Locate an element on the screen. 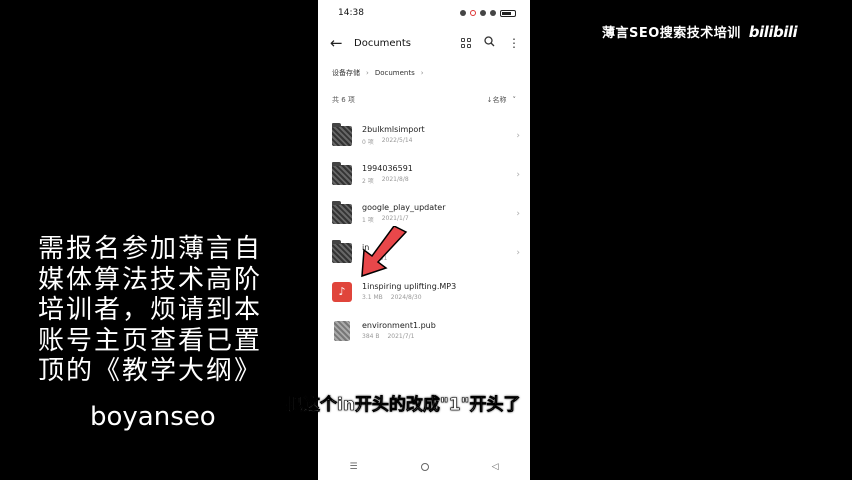 The image size is (852, 480). app-bar: ← Documents ⋮ is located at coordinates (424, 43).